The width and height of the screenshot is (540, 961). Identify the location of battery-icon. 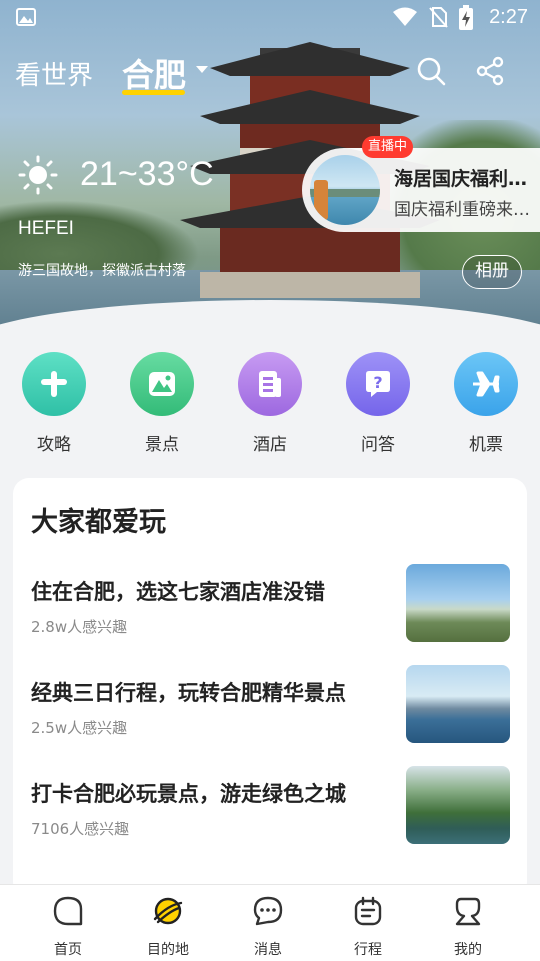
(466, 17).